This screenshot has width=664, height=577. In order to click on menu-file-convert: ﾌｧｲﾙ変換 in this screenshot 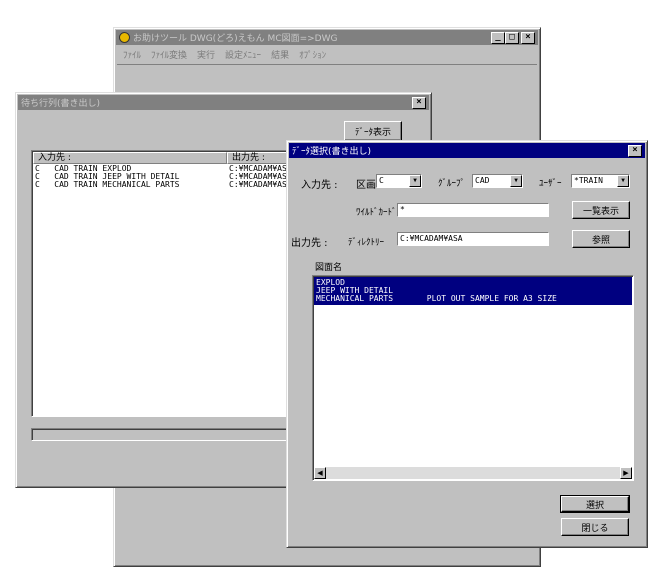, I will do `click(169, 54)`.